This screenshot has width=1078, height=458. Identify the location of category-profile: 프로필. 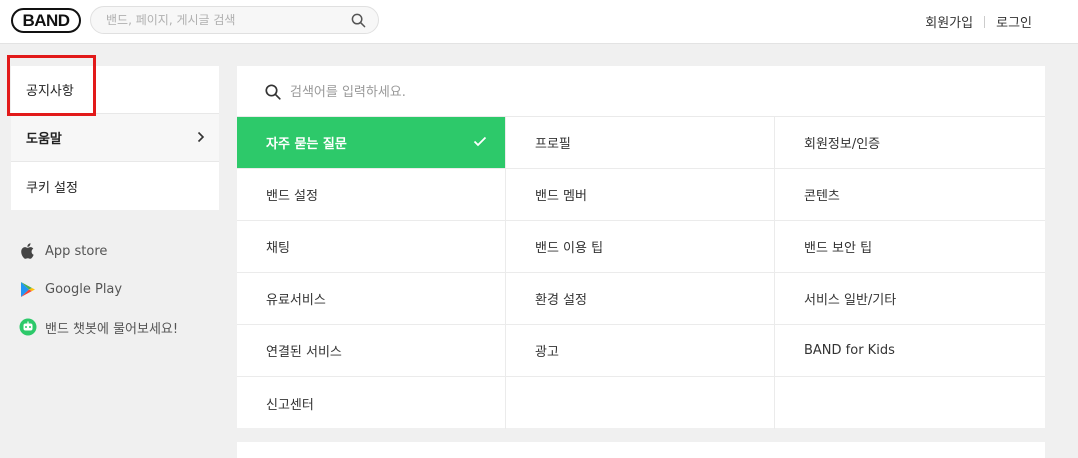
(640, 143).